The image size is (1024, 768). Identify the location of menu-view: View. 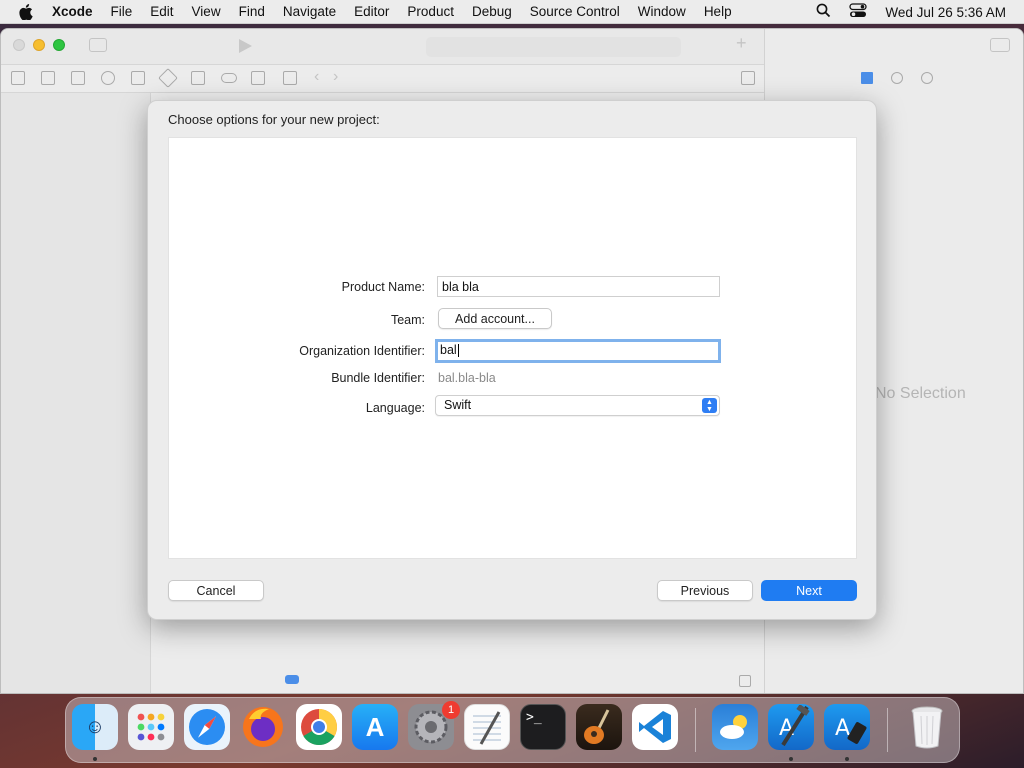
(206, 11).